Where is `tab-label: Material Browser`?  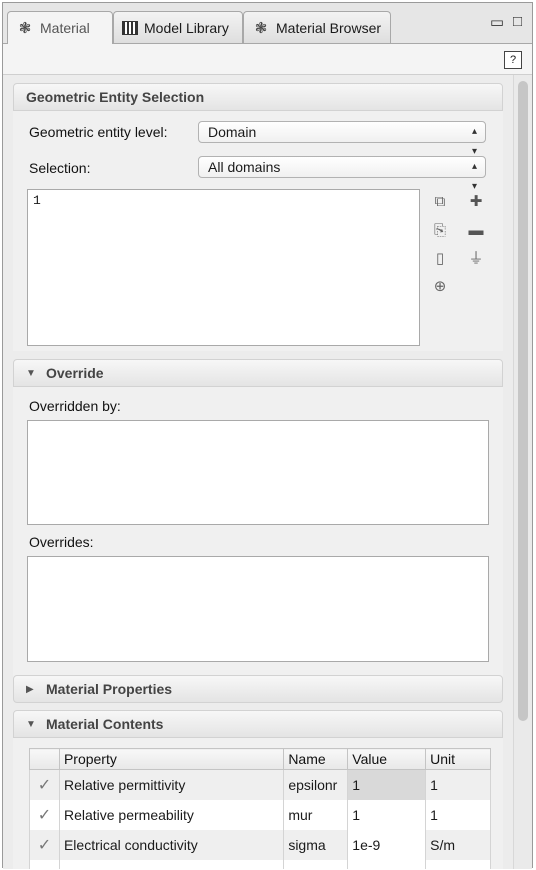
tab-label: Material Browser is located at coordinates (329, 27).